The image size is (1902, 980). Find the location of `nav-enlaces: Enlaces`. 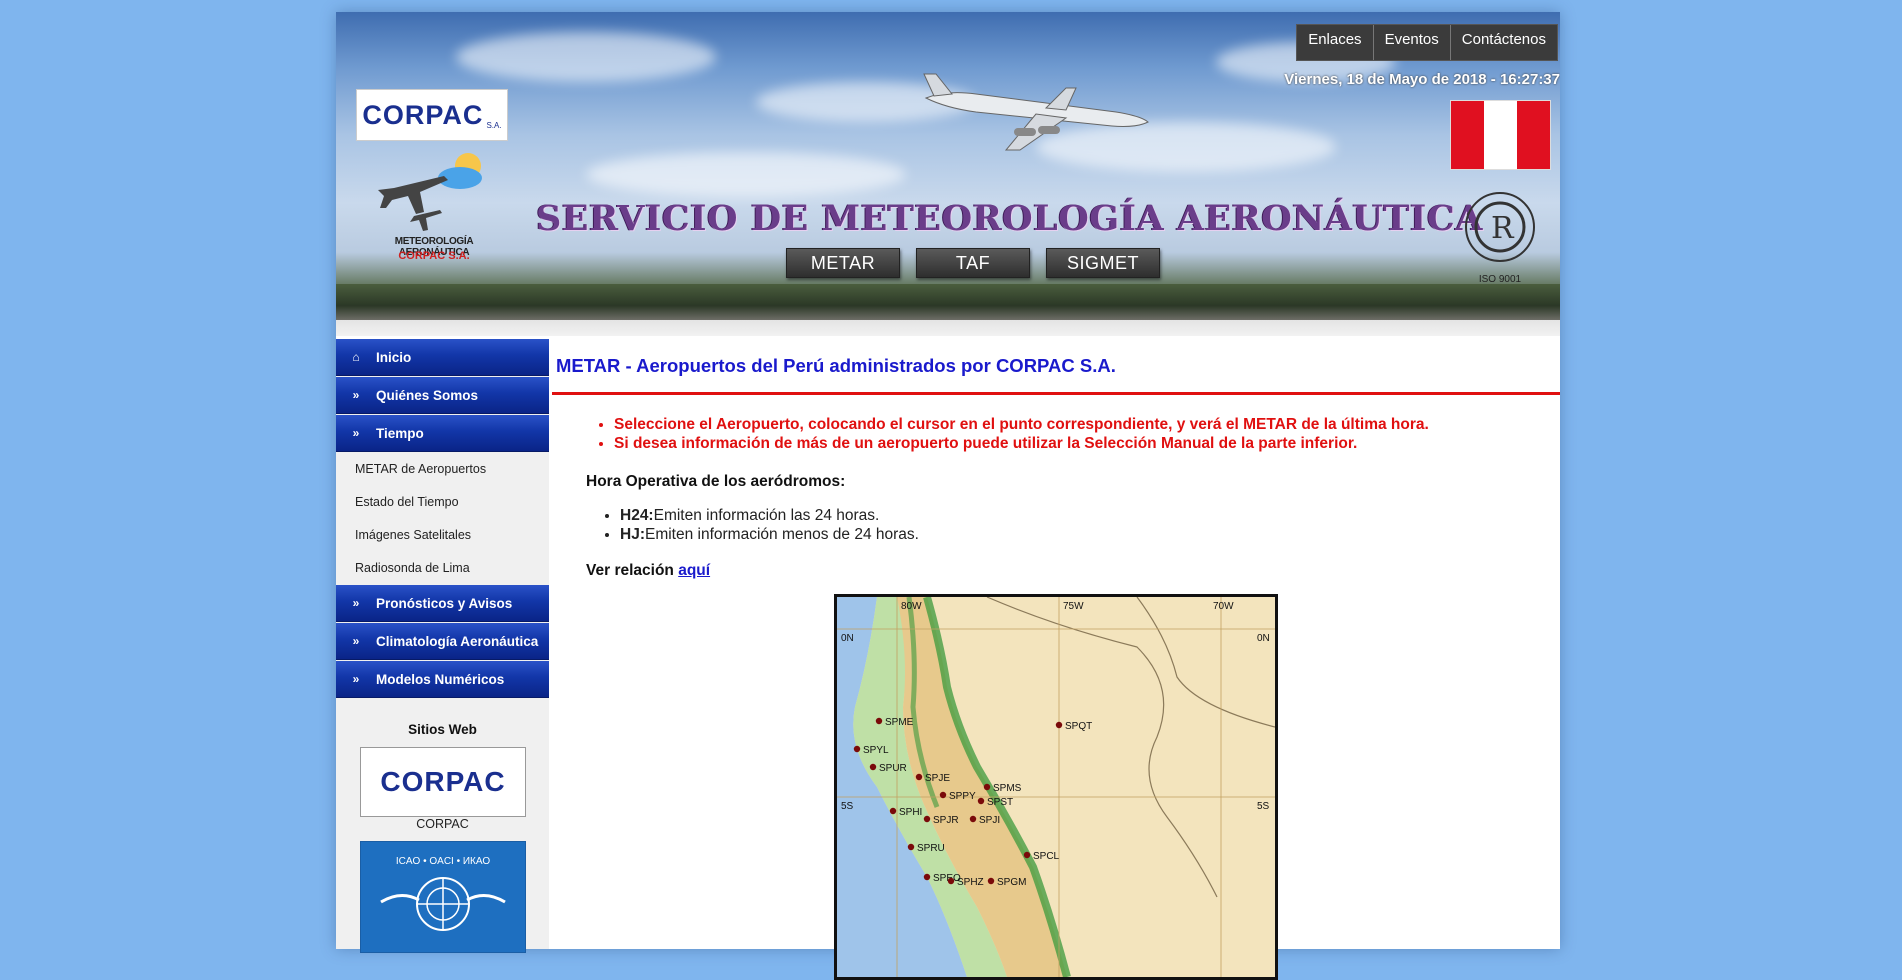

nav-enlaces: Enlaces is located at coordinates (1334, 42).